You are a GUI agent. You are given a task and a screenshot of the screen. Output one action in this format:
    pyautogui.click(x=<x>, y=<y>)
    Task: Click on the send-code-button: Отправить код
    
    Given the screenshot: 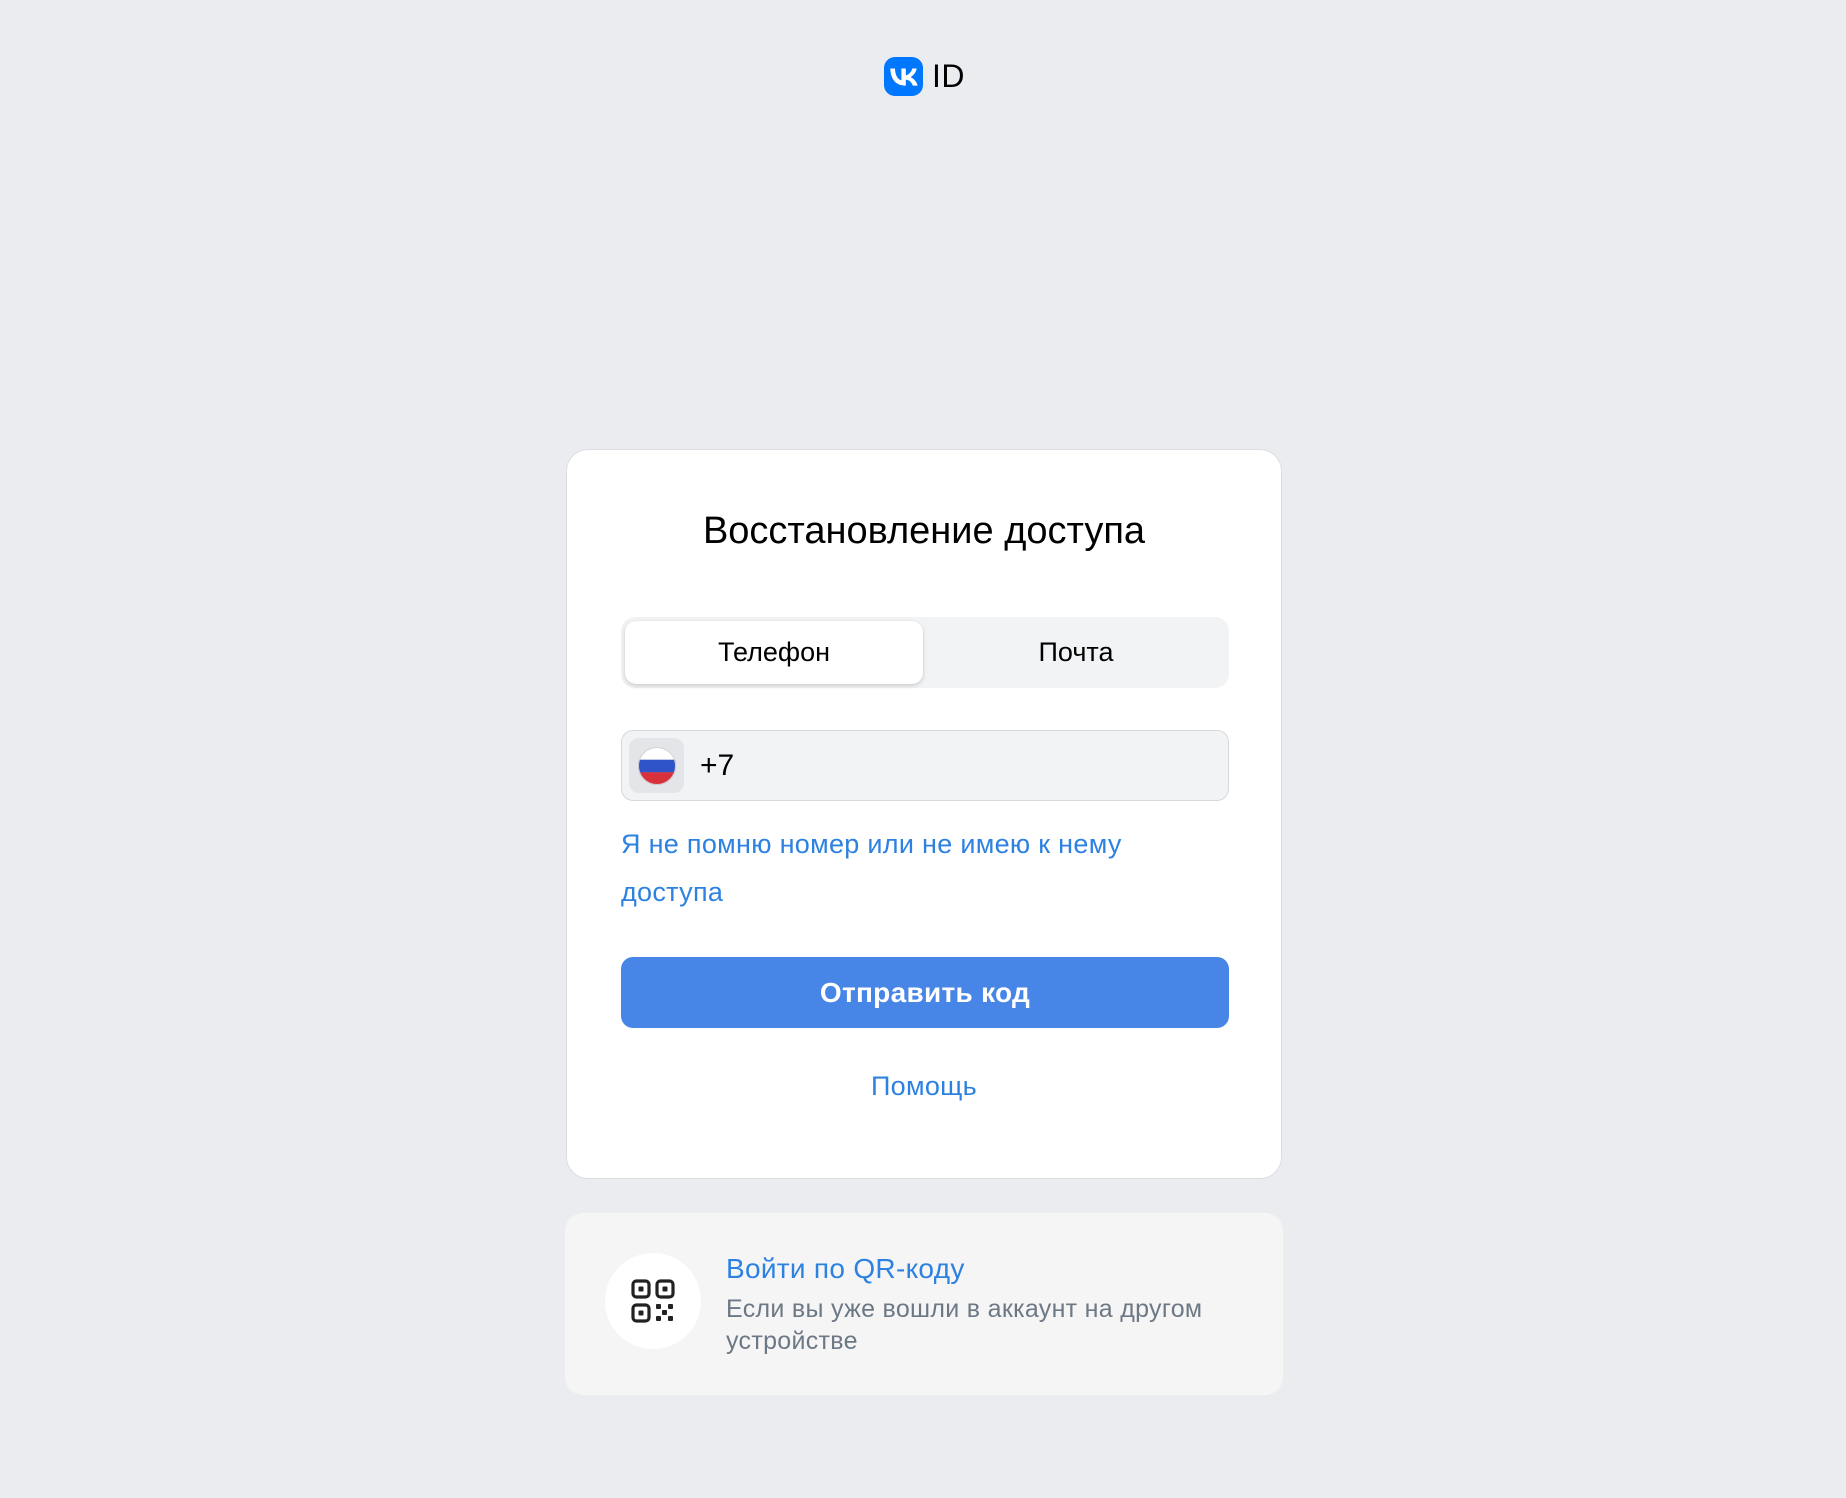 What is the action you would take?
    pyautogui.click(x=925, y=992)
    